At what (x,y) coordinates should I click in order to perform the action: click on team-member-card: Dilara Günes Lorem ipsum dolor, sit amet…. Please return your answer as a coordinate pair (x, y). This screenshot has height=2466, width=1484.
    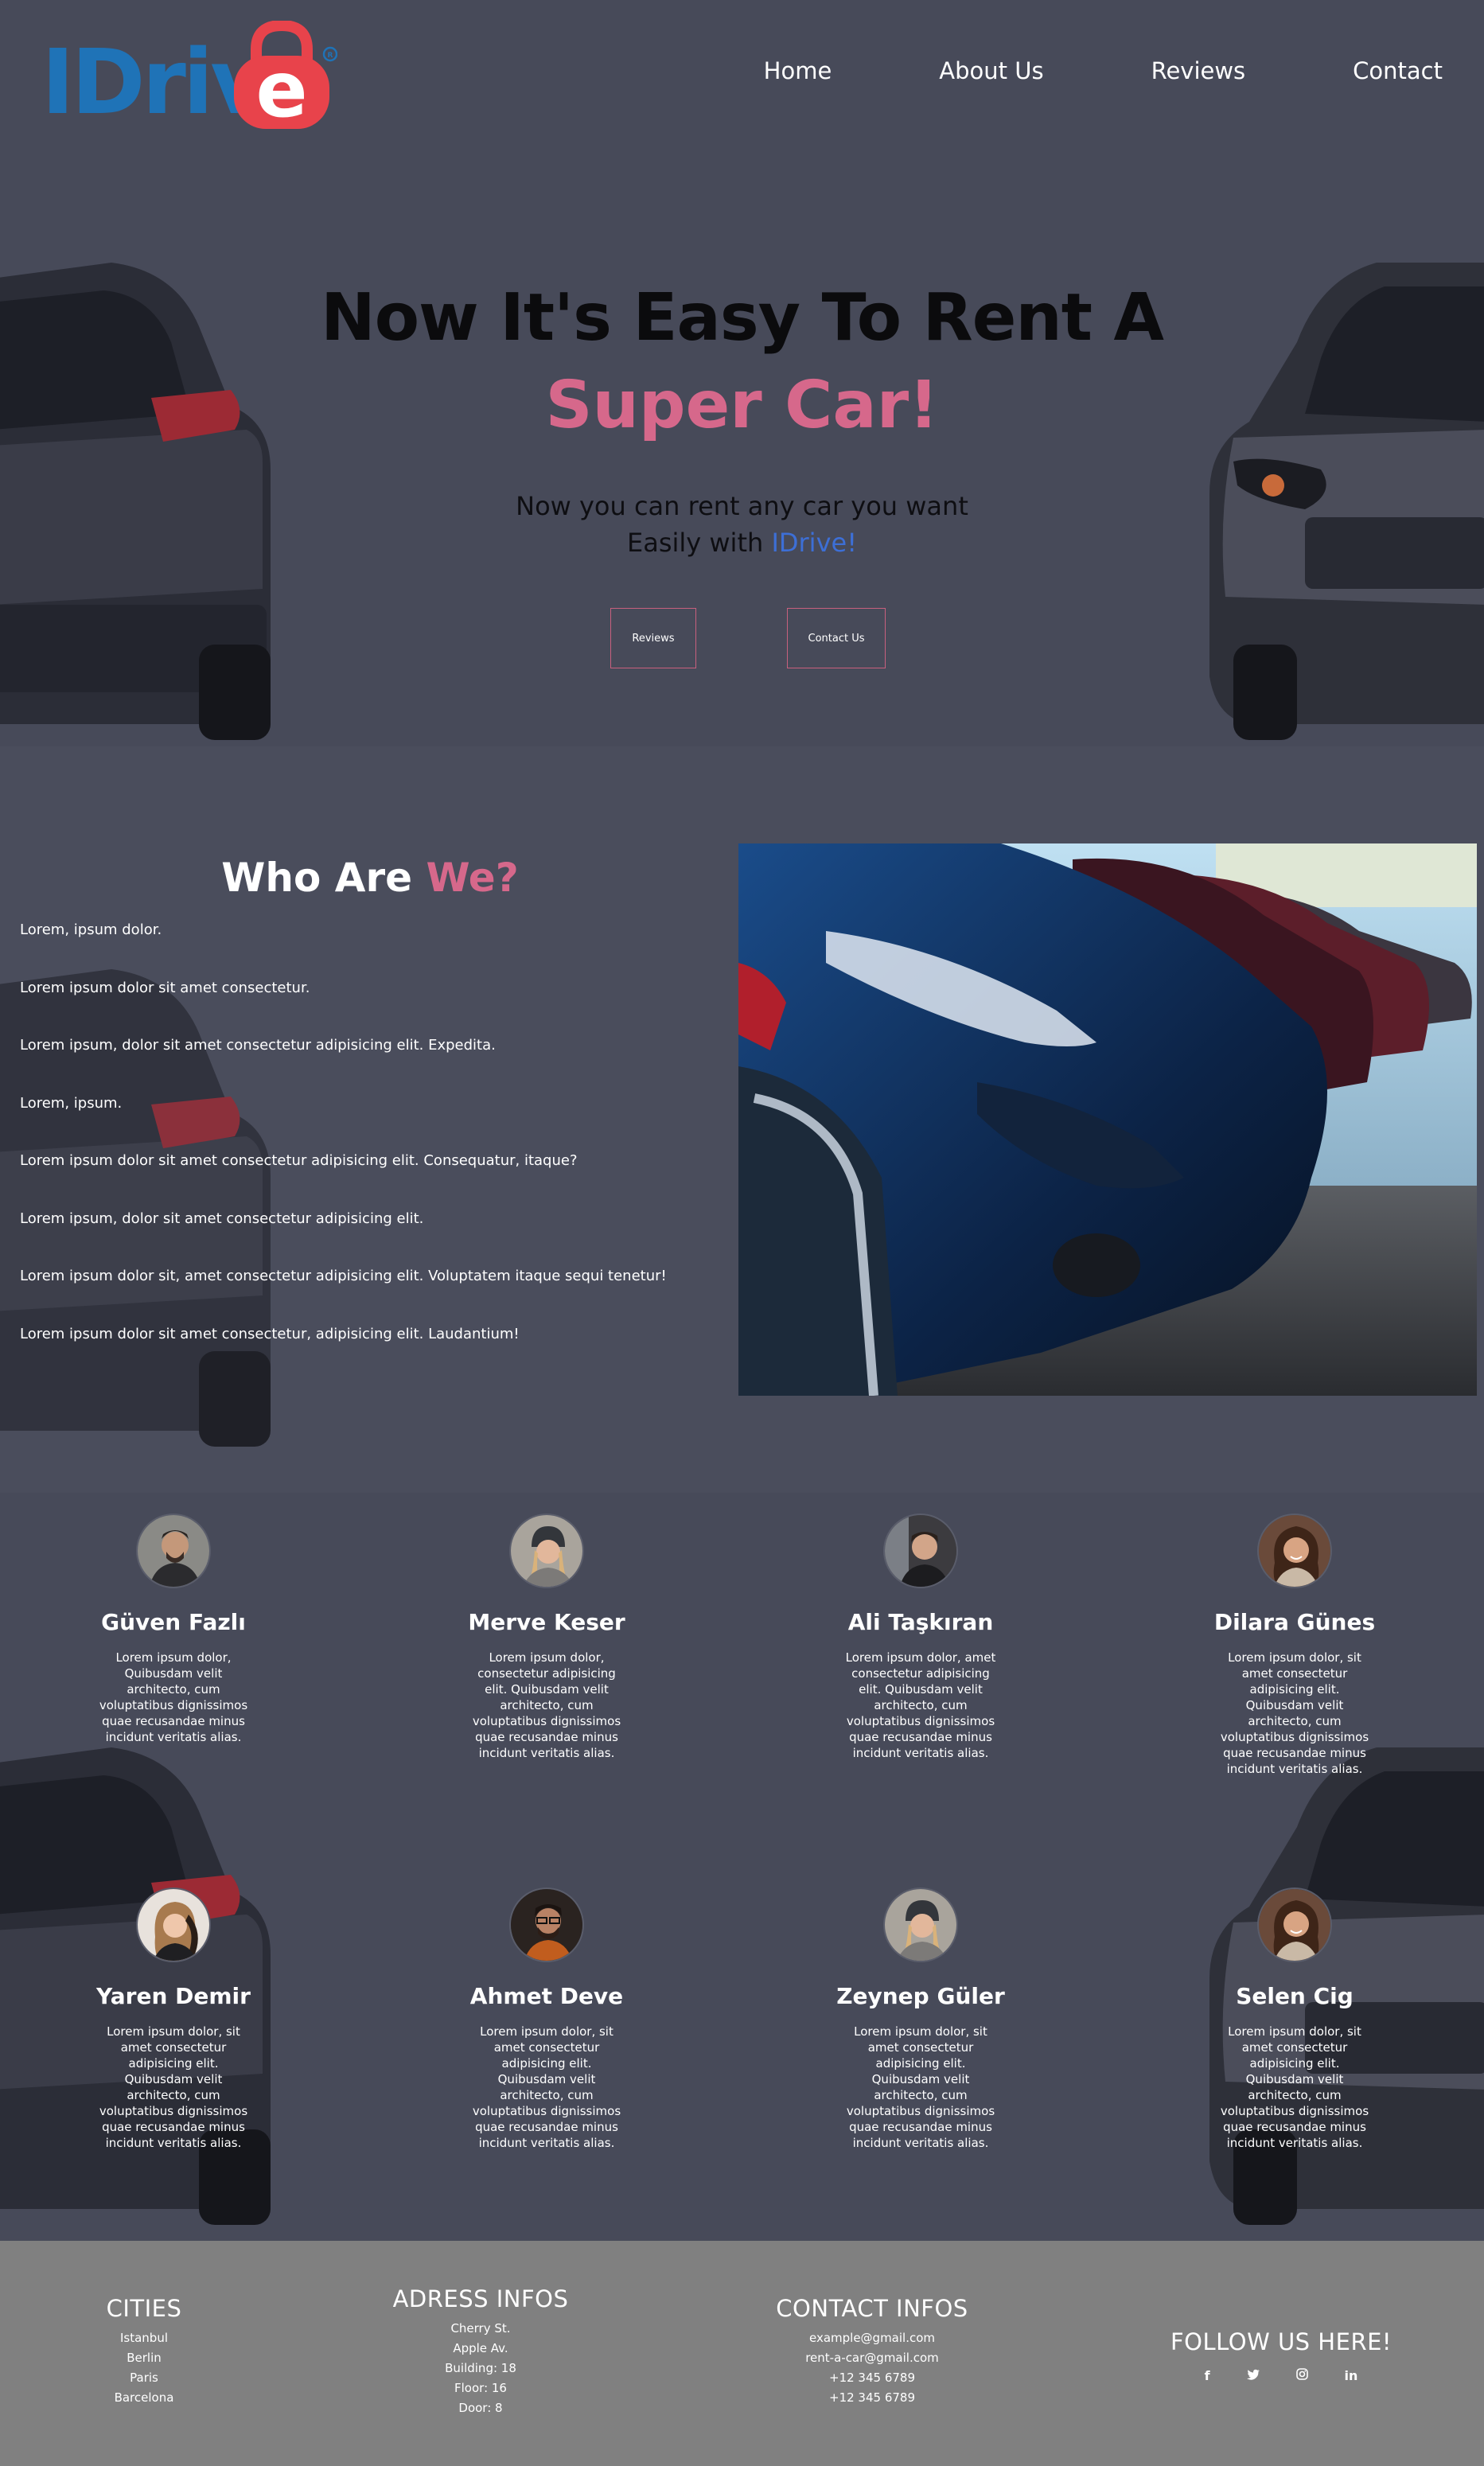
    Looking at the image, I should click on (1294, 1645).